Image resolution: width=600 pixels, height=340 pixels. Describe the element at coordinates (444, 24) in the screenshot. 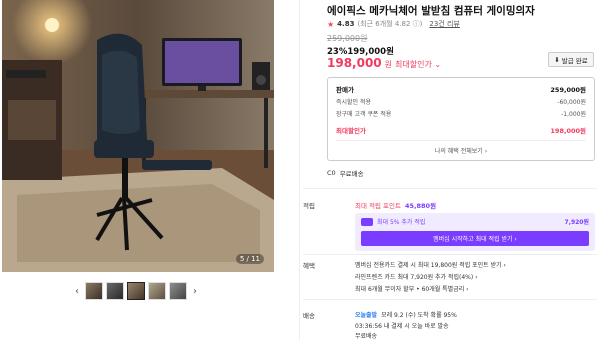

I see `review-link: 23건 리뷰` at that location.